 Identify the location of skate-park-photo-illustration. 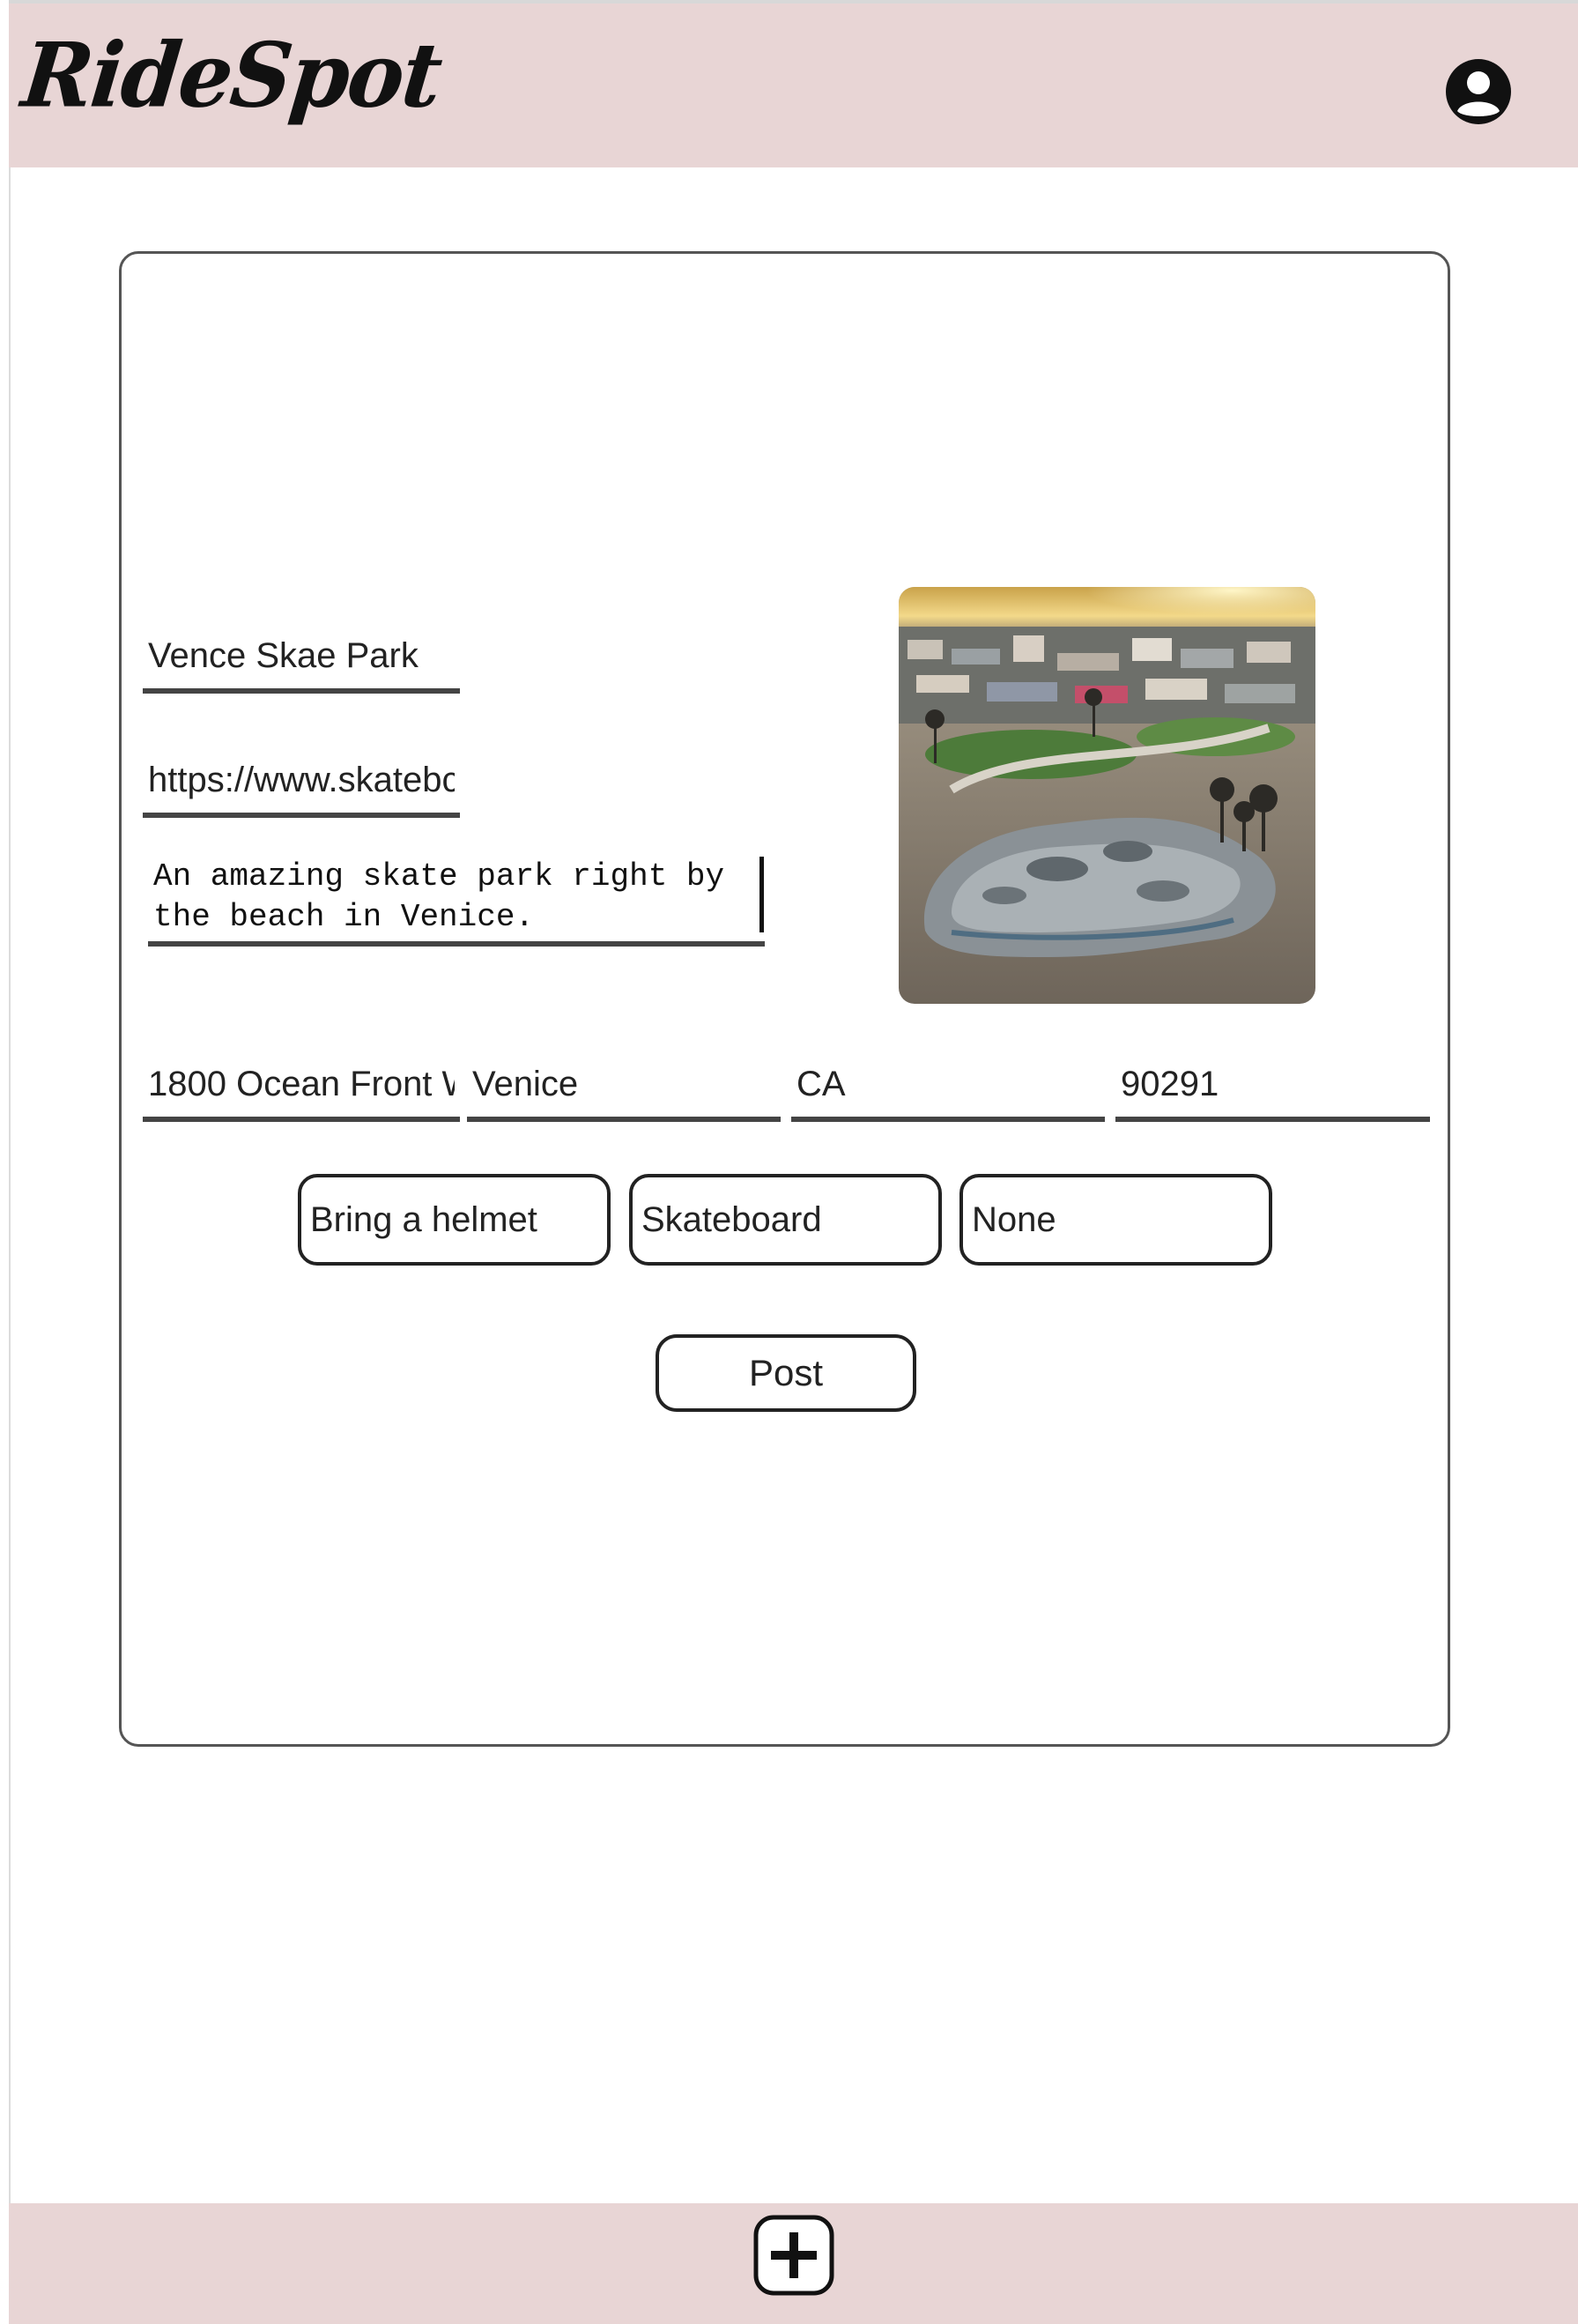
(1107, 796).